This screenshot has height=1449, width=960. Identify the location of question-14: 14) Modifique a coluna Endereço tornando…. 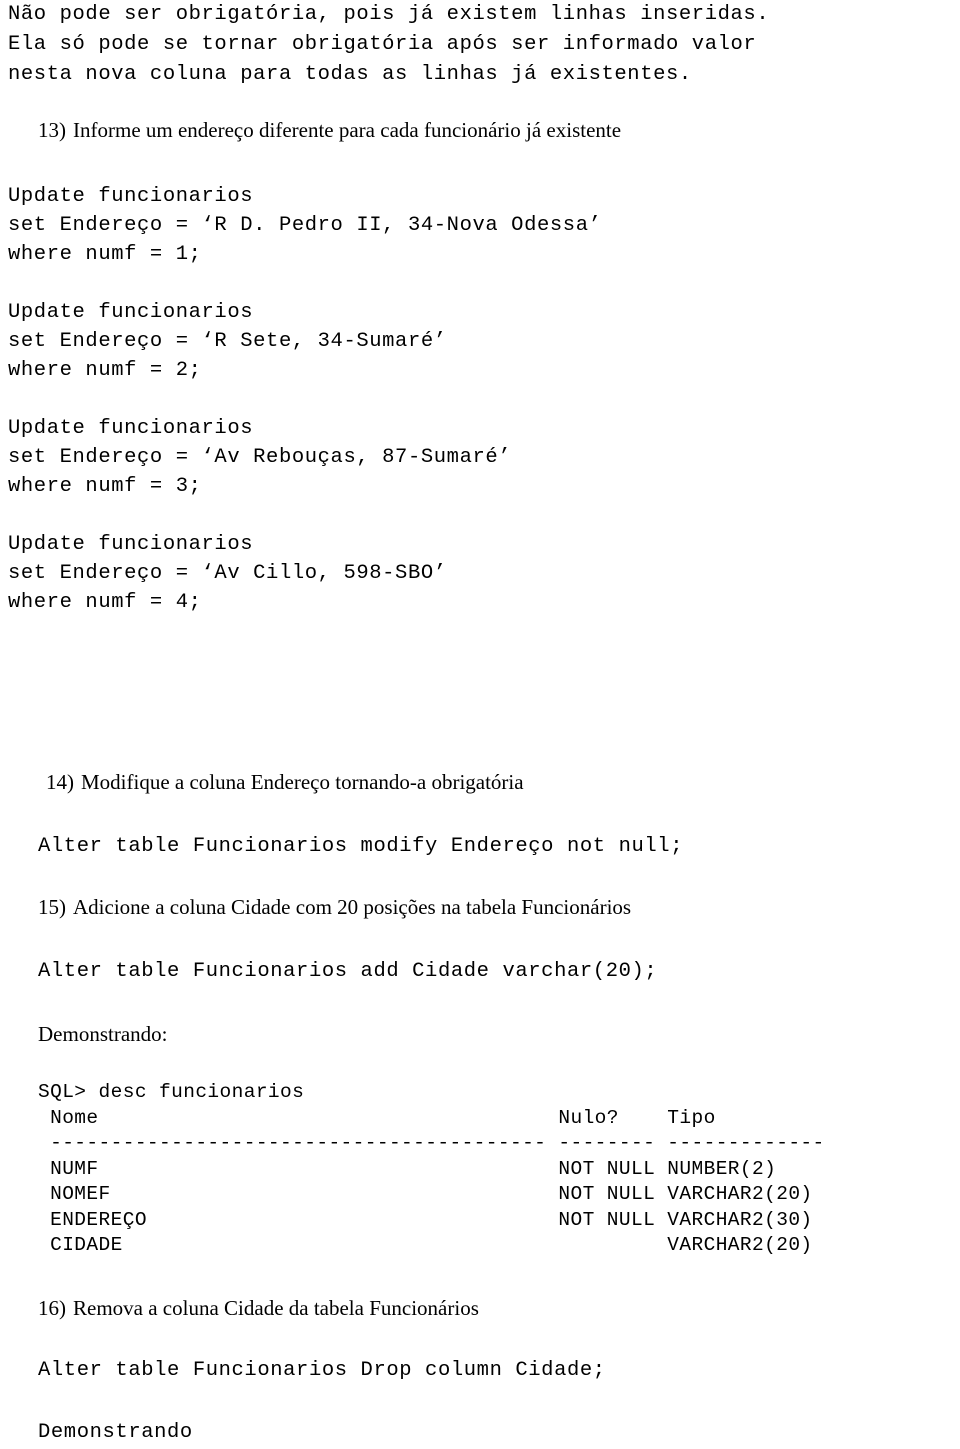
(496, 782).